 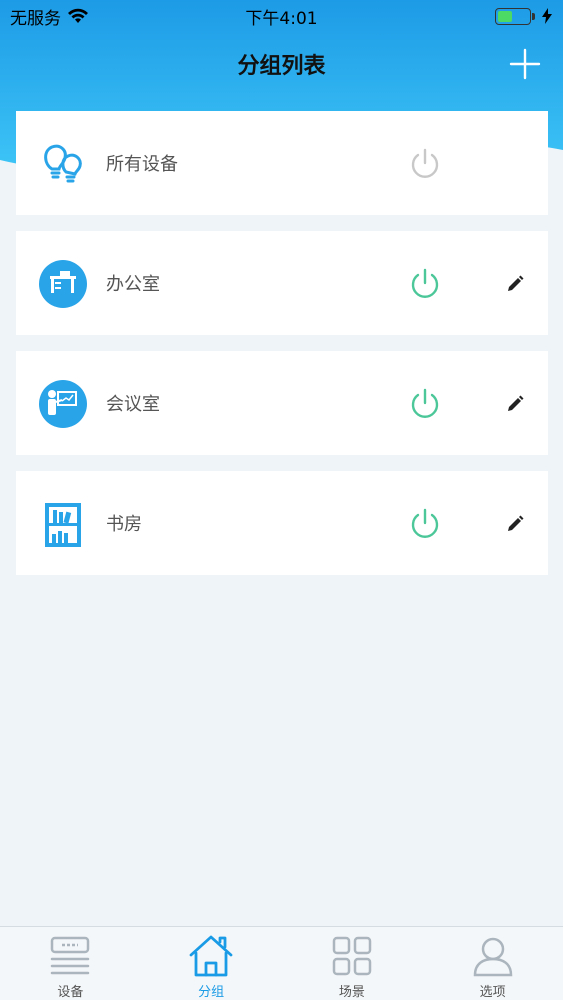 I want to click on group-label: 所有设备, so click(x=142, y=164).